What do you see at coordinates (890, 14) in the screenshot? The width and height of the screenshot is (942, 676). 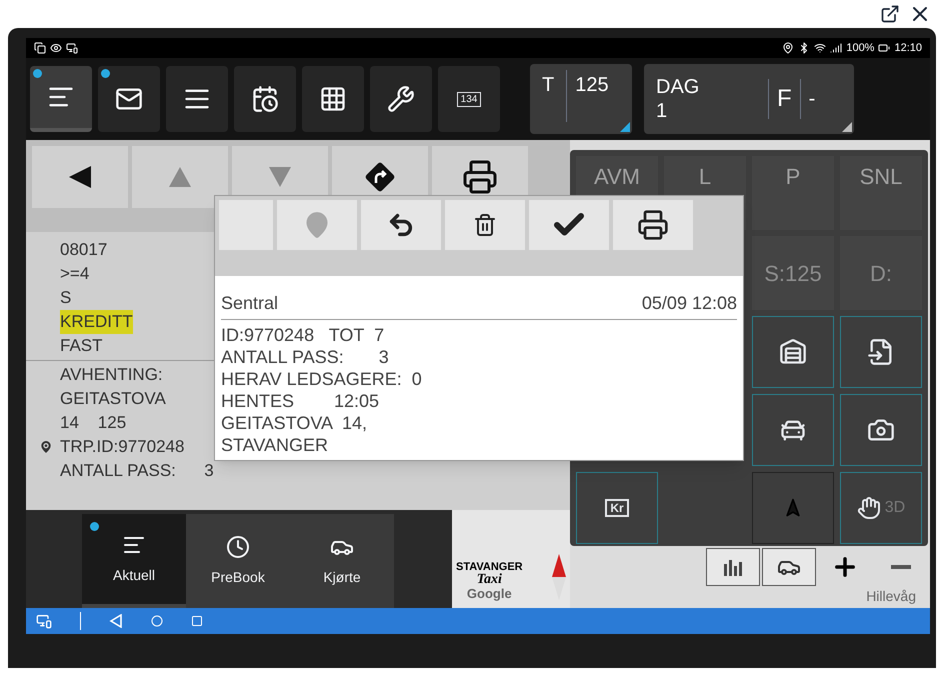 I see `external-link-icon` at bounding box center [890, 14].